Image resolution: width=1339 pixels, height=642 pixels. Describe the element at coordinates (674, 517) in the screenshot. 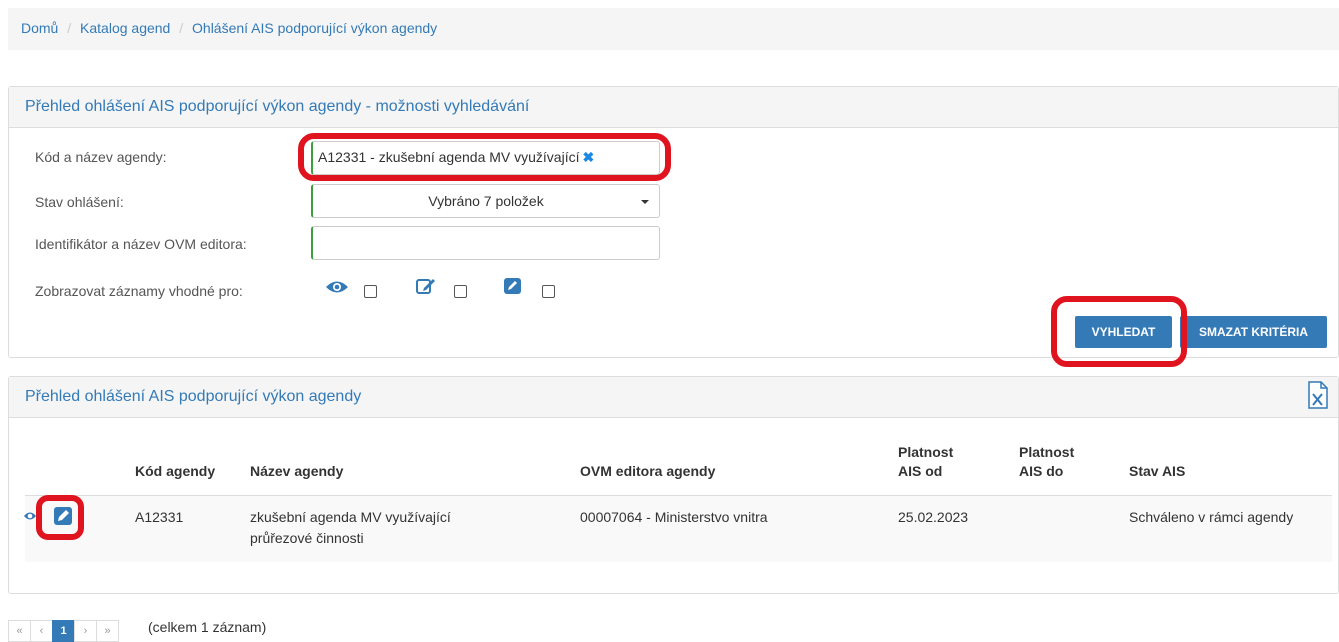

I see `cell-ovm: 00007064 - Ministerstvo vnitra` at that location.